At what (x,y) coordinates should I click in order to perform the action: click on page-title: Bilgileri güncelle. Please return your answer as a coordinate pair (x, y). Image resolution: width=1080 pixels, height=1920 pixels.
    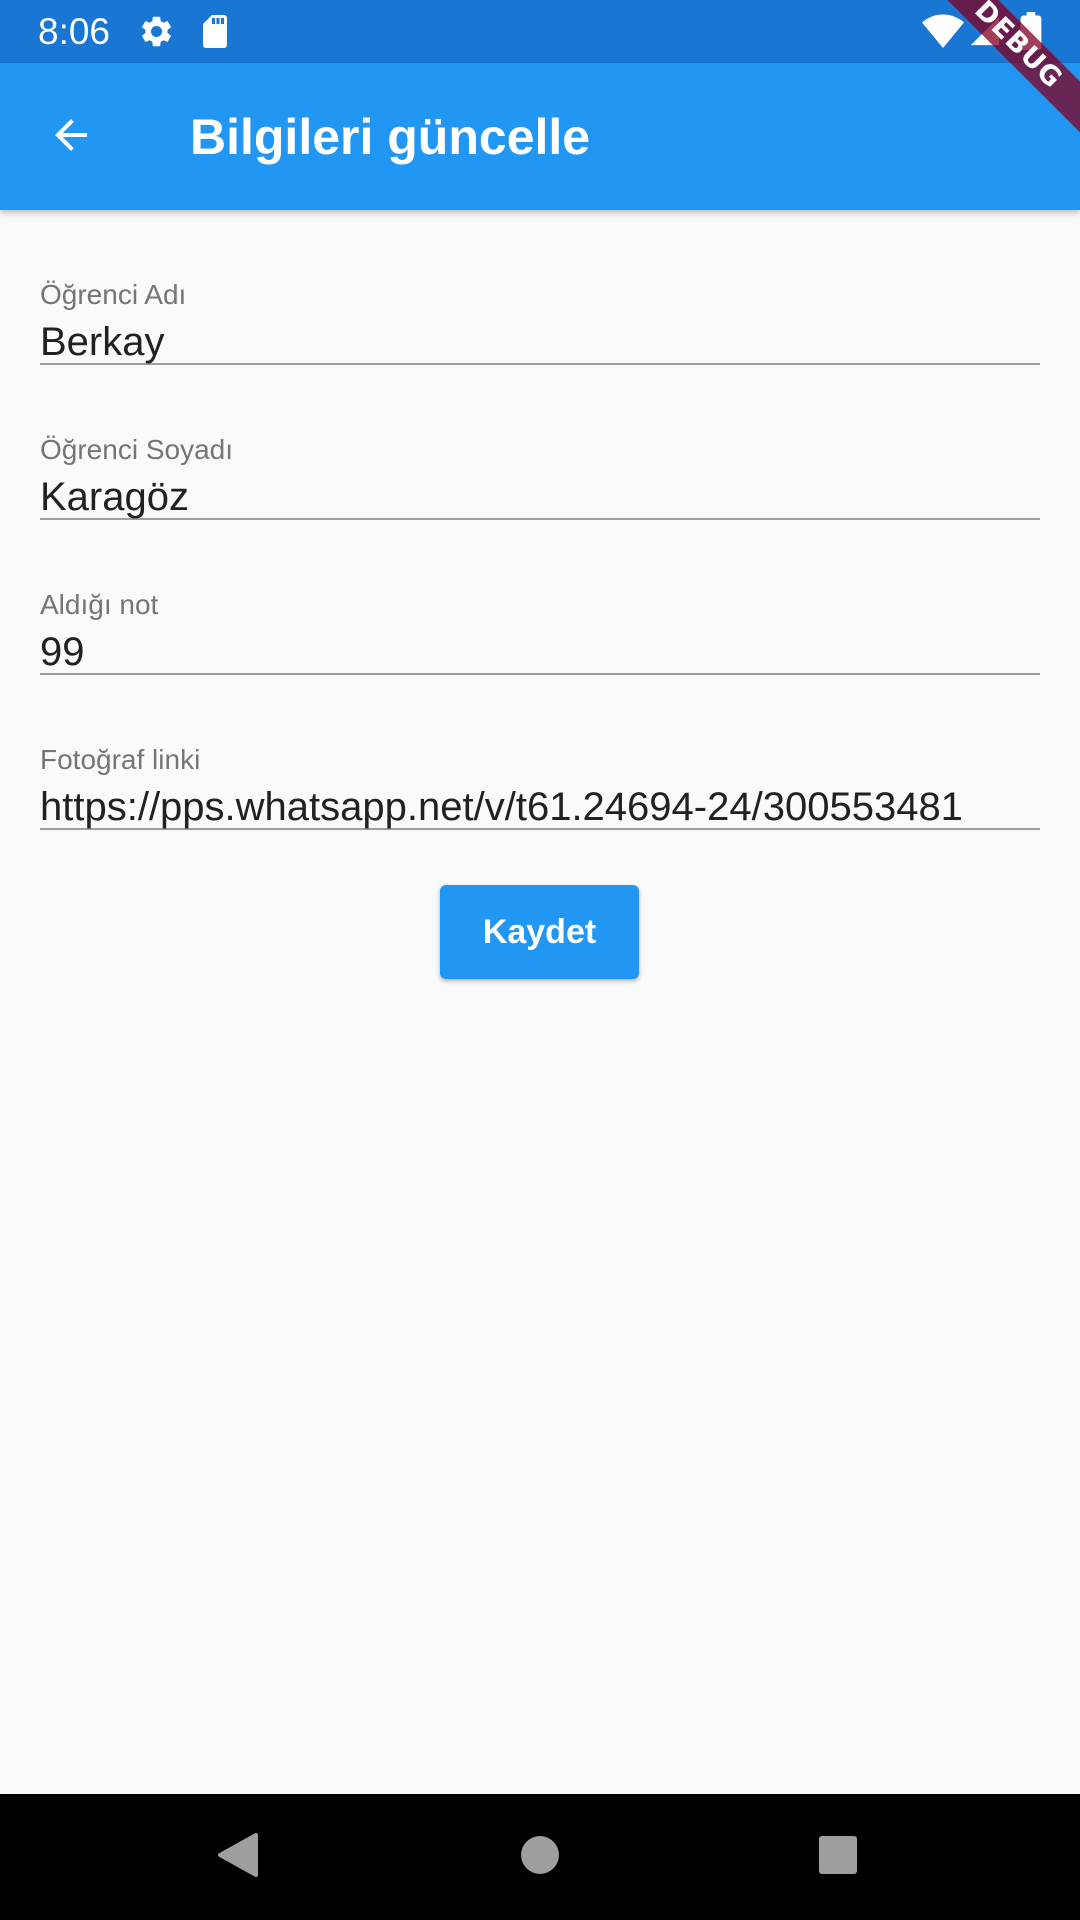
    Looking at the image, I should click on (390, 137).